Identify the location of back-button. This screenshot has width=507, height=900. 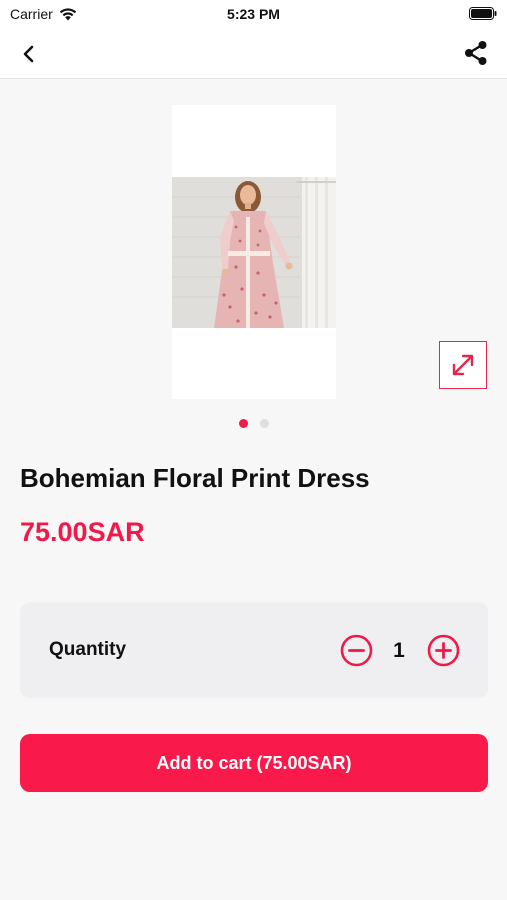
(29, 54).